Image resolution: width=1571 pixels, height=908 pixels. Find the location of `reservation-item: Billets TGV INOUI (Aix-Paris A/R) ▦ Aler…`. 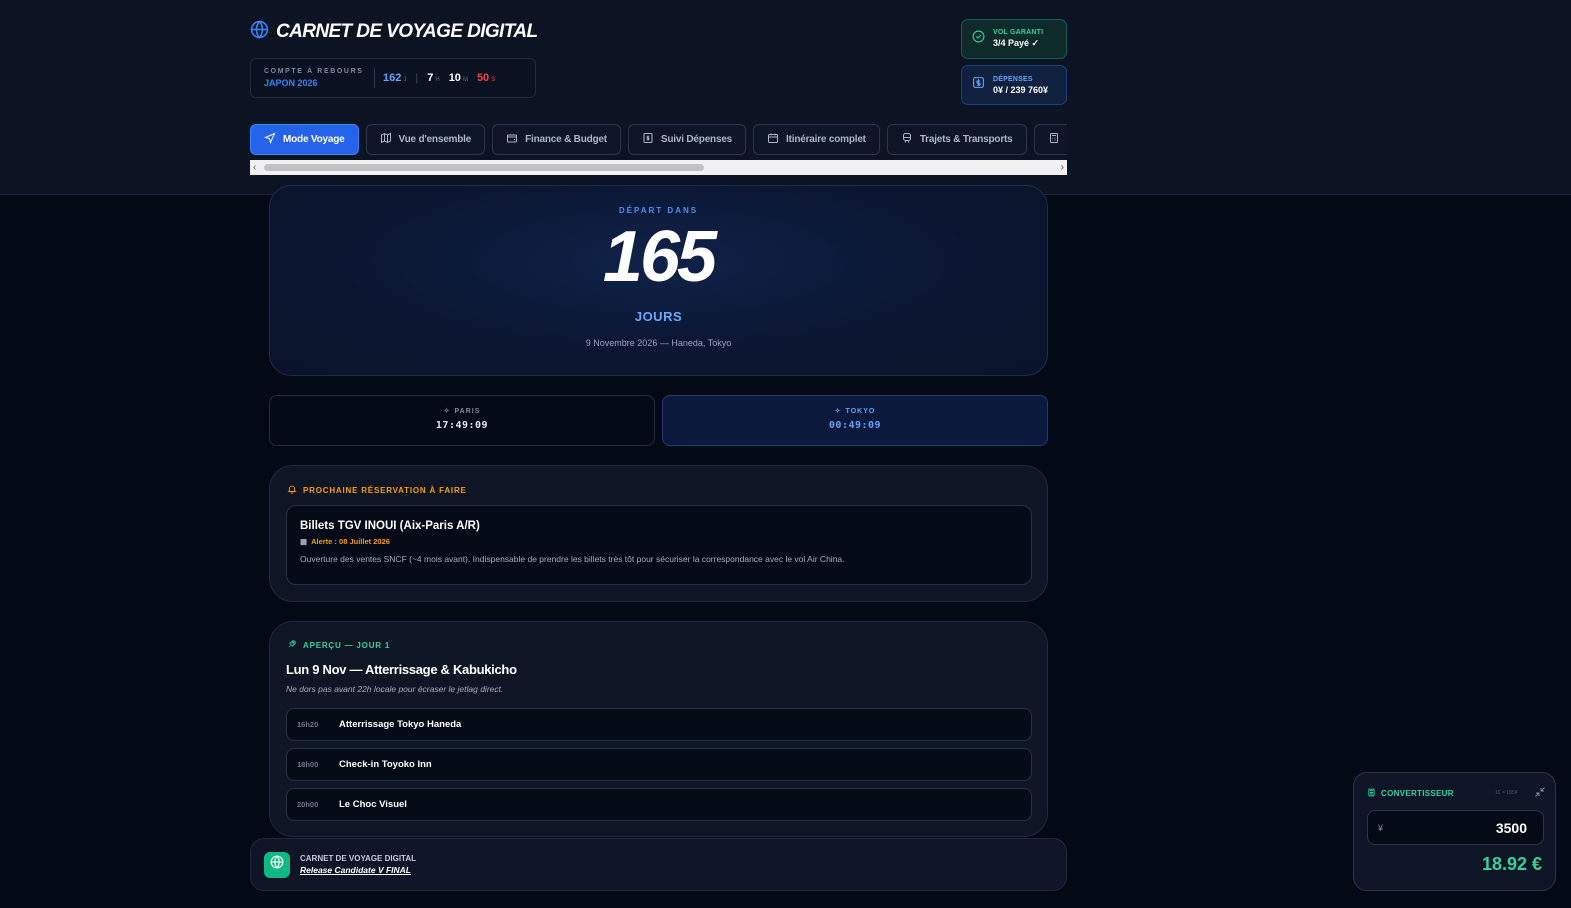

reservation-item: Billets TGV INOUI (Aix-Paris A/R) ▦ Aler… is located at coordinates (659, 545).